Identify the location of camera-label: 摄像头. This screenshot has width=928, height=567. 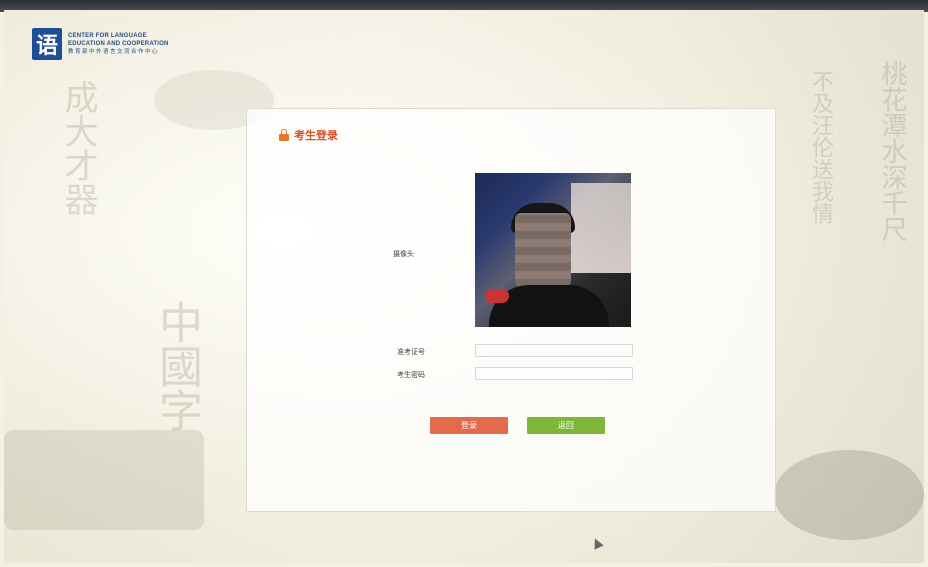
(403, 254).